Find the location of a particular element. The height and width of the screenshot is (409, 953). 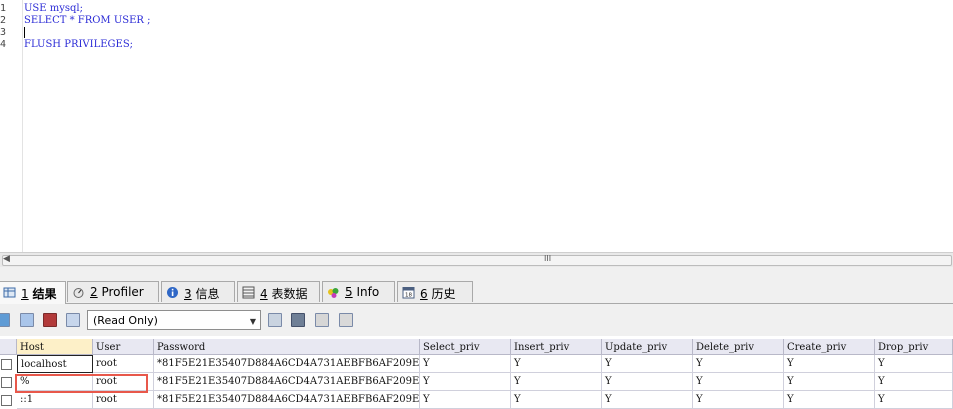

text-caret is located at coordinates (24, 32).